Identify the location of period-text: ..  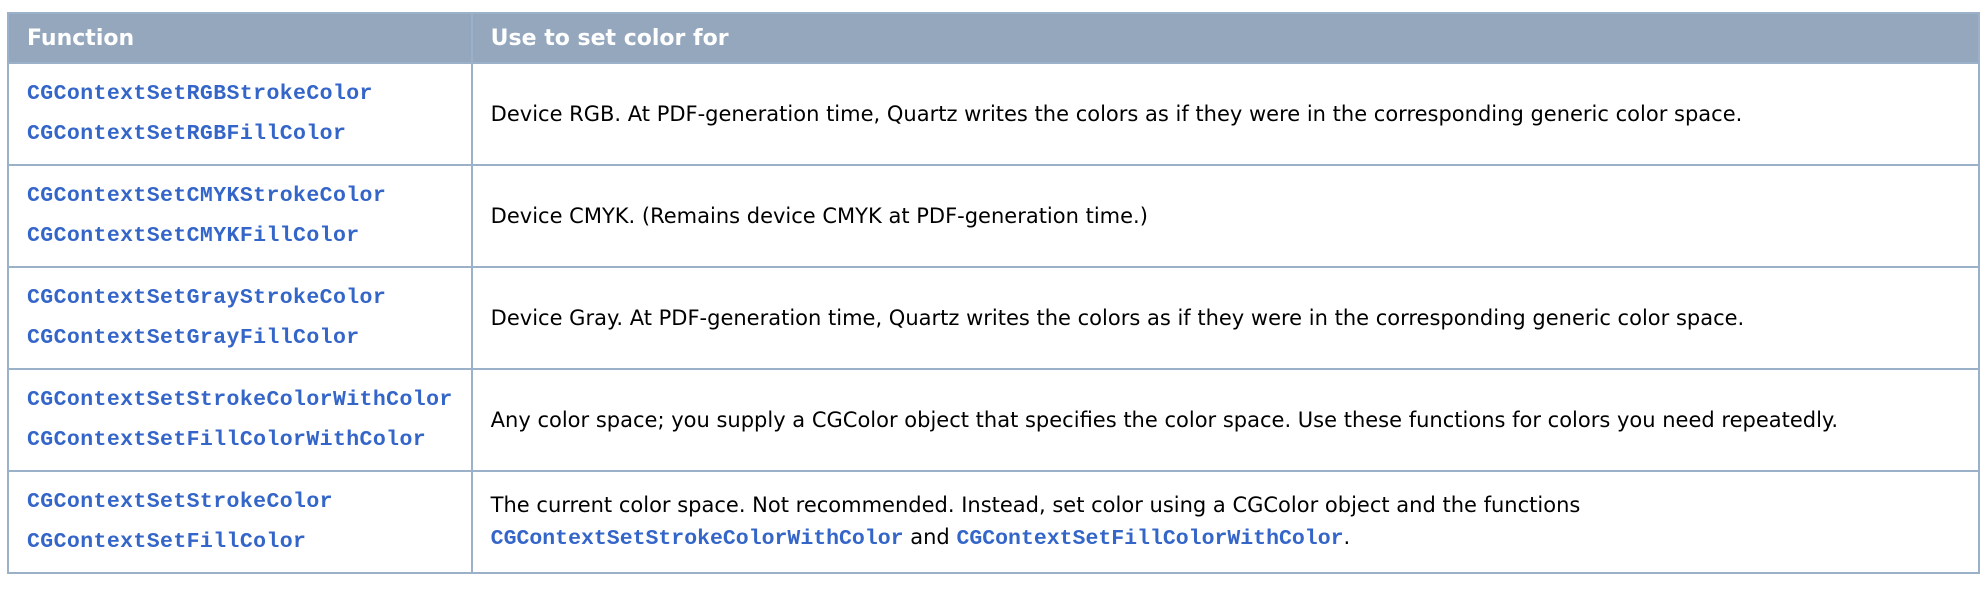
(1347, 537).